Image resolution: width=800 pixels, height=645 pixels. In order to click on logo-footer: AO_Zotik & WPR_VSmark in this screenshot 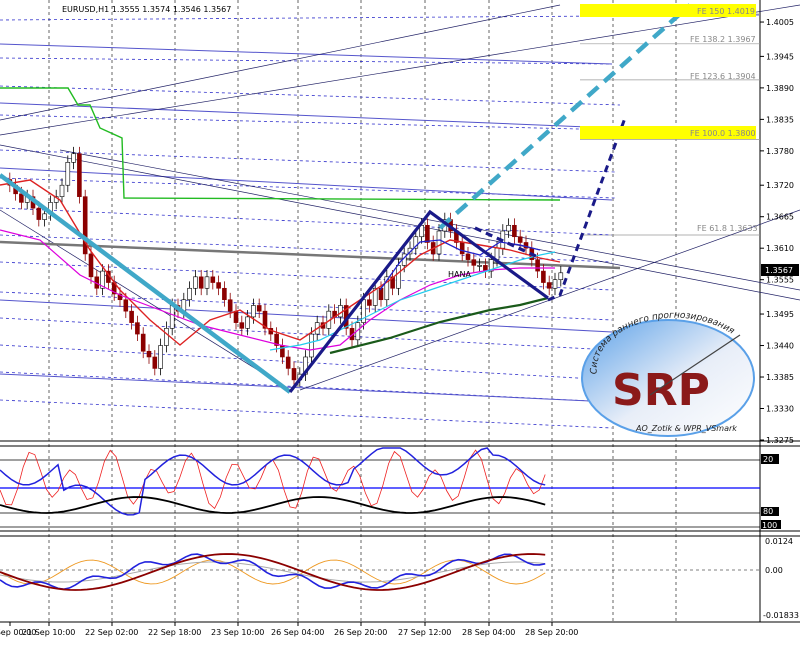, I will do `click(686, 428)`.